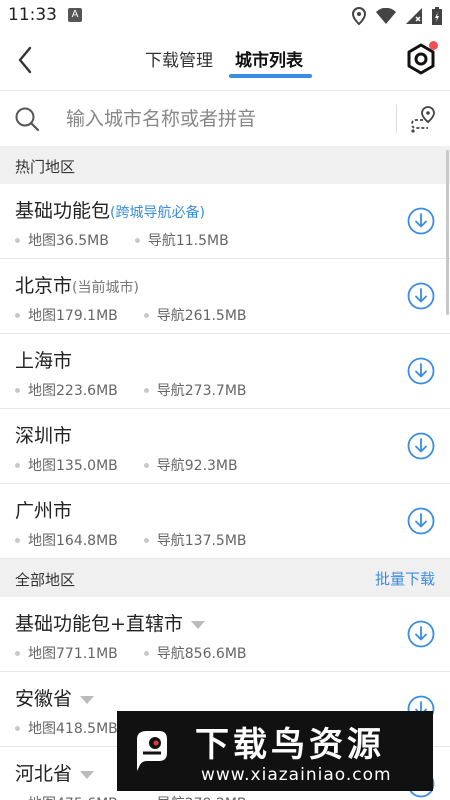 This screenshot has width=450, height=800. Describe the element at coordinates (225, 446) in the screenshot. I see `list-item: 深圳市地图135.0MB 导航92.3MB` at that location.